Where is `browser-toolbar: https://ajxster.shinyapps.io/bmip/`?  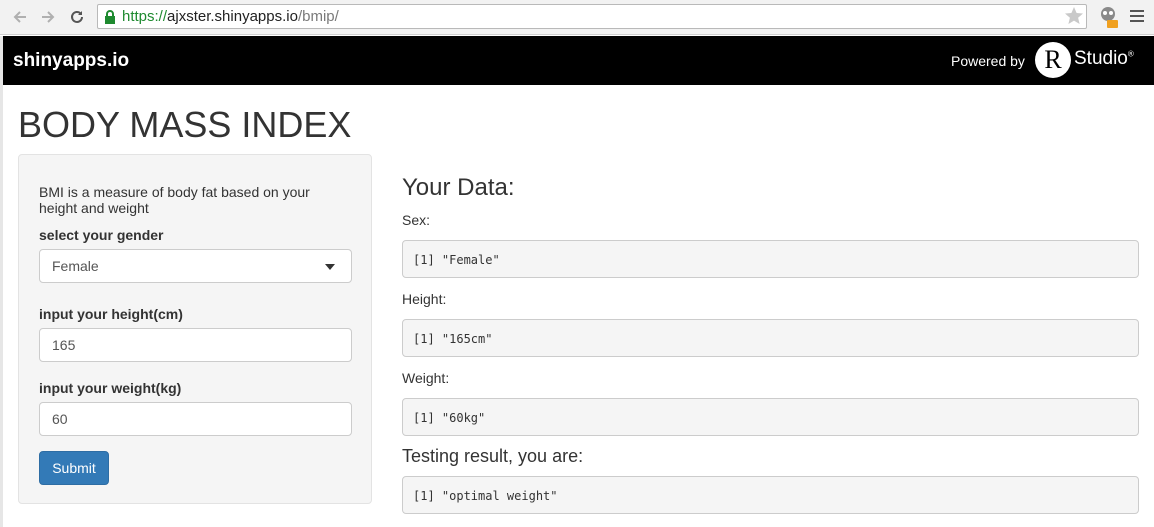
browser-toolbar: https://ajxster.shinyapps.io/bmip/ is located at coordinates (577, 17).